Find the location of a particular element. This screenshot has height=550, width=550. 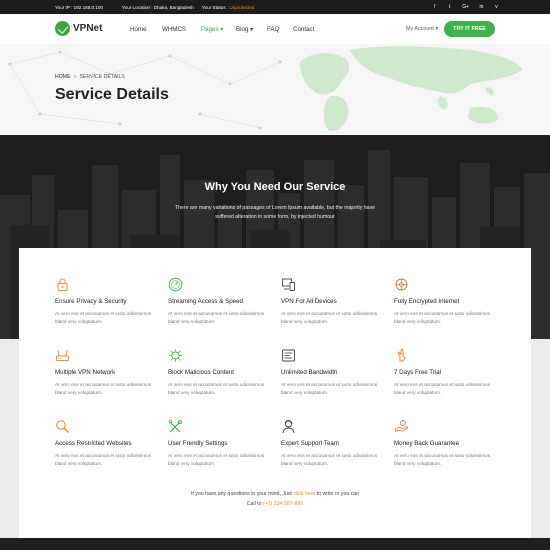

click-here-link: click here is located at coordinates (304, 494).